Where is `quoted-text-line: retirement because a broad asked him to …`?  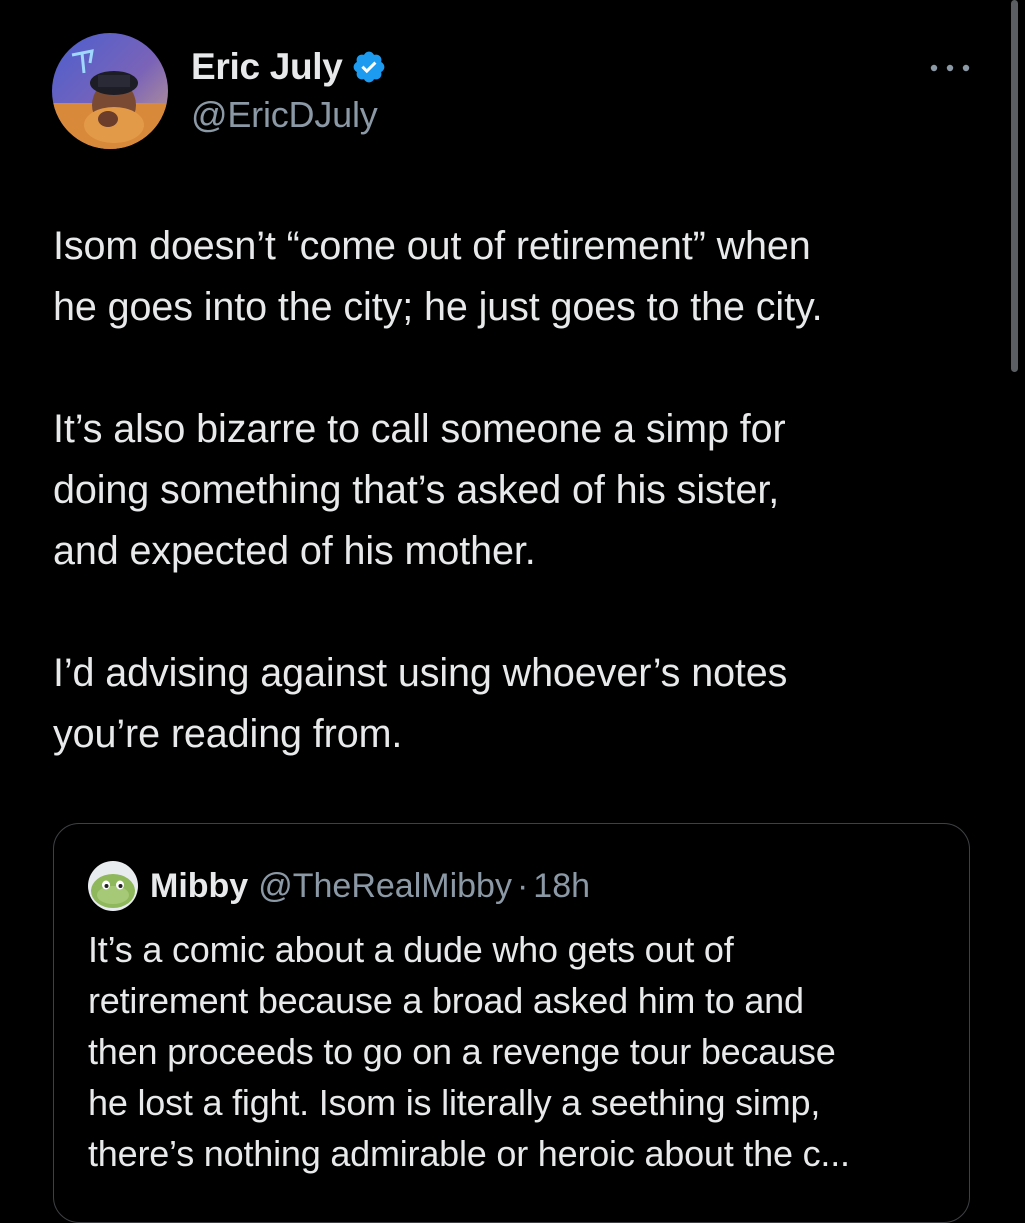 quoted-text-line: retirement because a broad asked him to … is located at coordinates (446, 1000).